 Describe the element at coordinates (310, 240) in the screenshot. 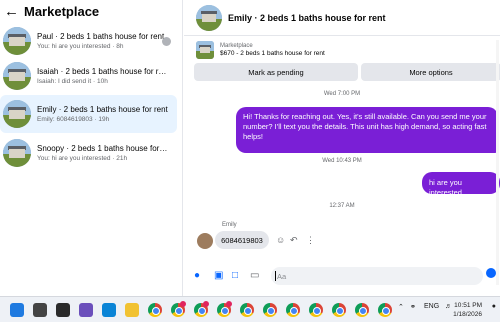

I see `more-actions-icon: ⋮` at that location.